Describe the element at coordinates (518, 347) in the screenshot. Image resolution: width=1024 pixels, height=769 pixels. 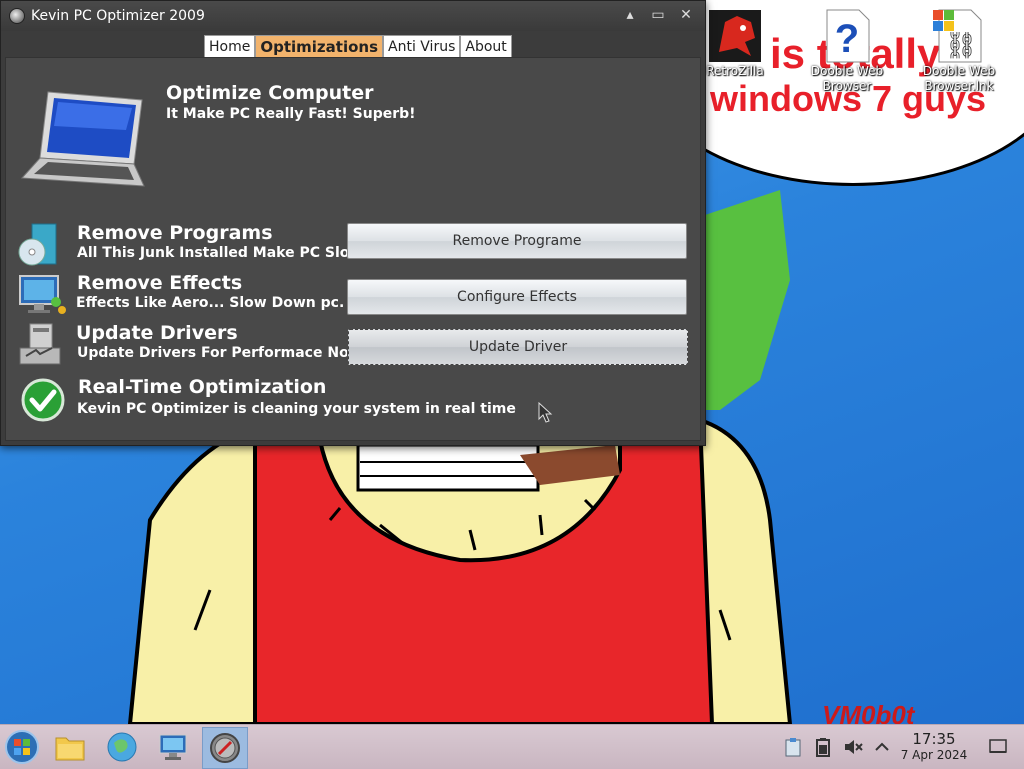
I see `update-driver-button: Update Driver` at that location.